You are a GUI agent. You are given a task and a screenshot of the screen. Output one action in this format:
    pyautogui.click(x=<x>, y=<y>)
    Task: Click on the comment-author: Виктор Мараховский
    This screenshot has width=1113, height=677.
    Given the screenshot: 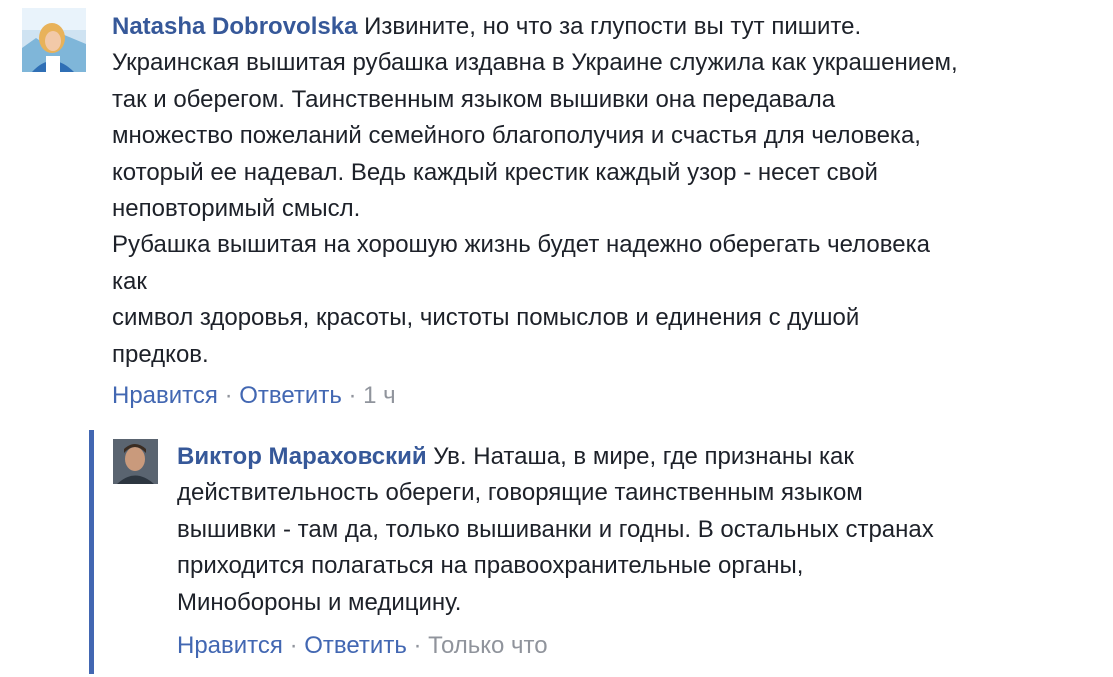 What is the action you would take?
    pyautogui.click(x=302, y=456)
    